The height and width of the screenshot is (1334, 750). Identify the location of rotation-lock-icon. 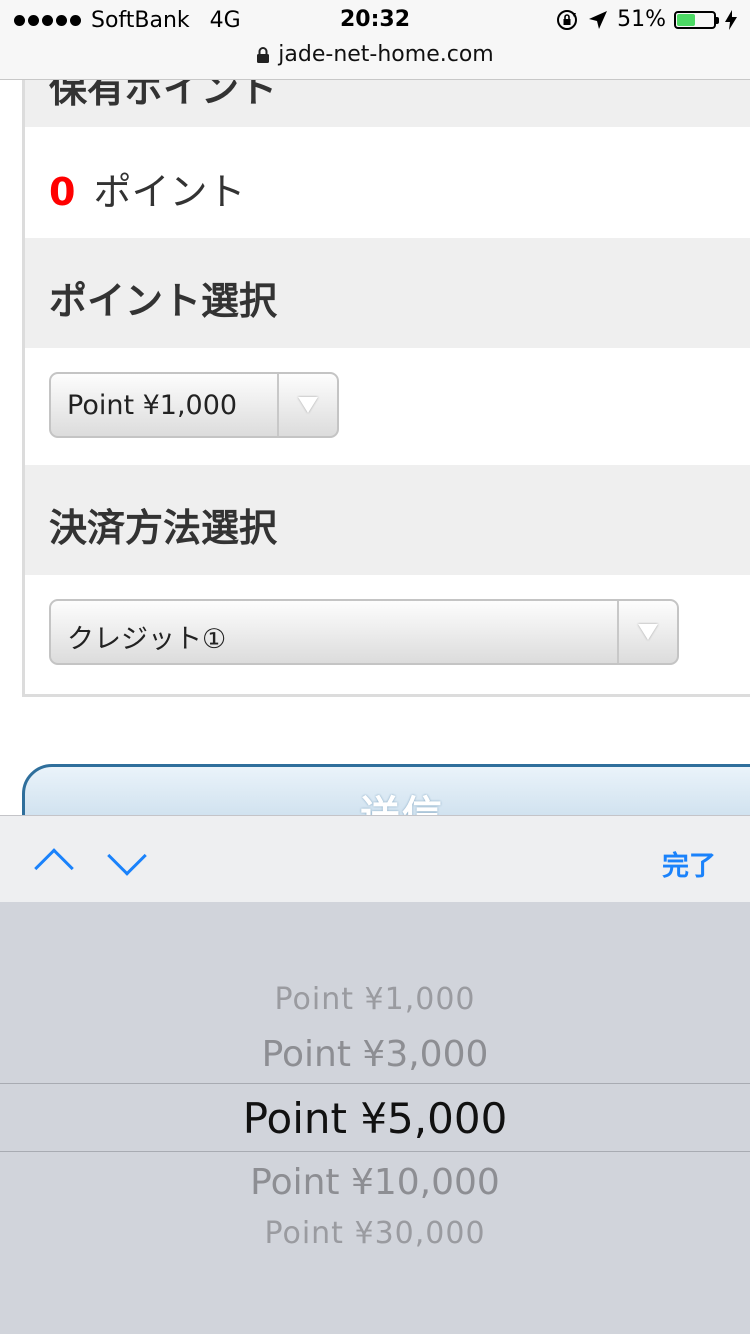
(567, 19).